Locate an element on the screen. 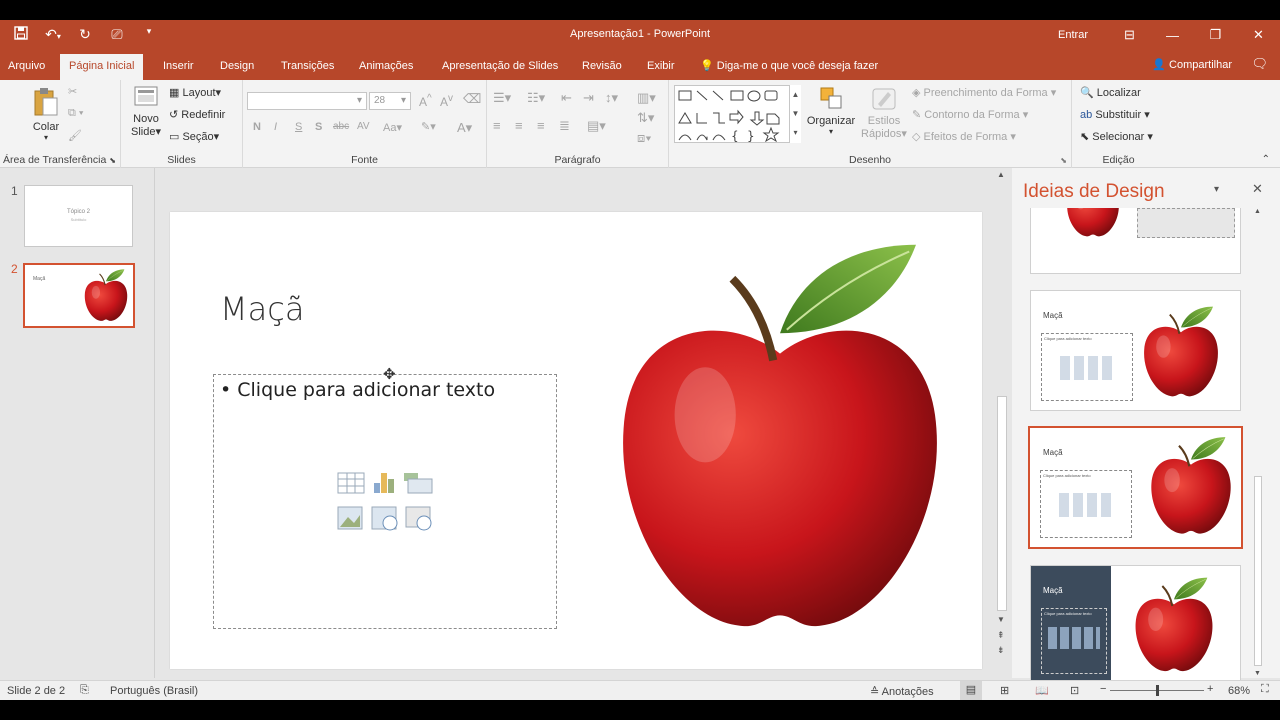  scroll-thumb is located at coordinates (1002, 503).